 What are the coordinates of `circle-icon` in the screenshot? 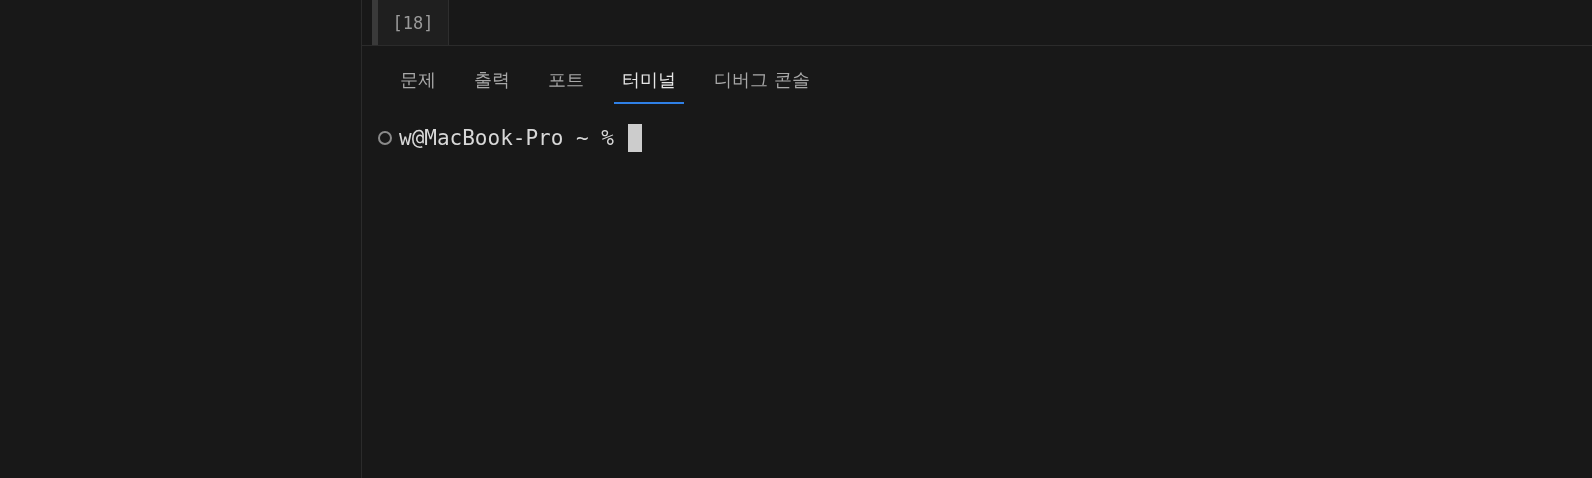 It's located at (385, 138).